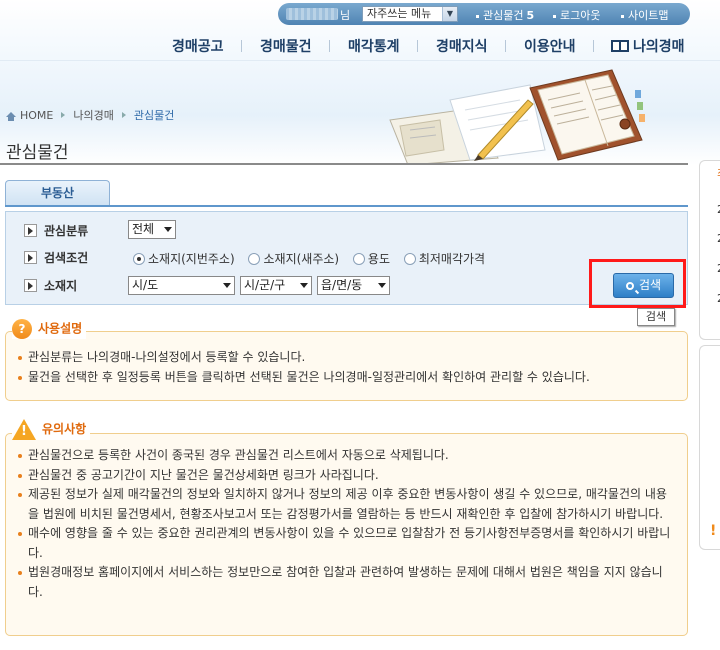 The width and height of the screenshot is (720, 650). I want to click on nav-my-auction: 나의경매, so click(648, 46).